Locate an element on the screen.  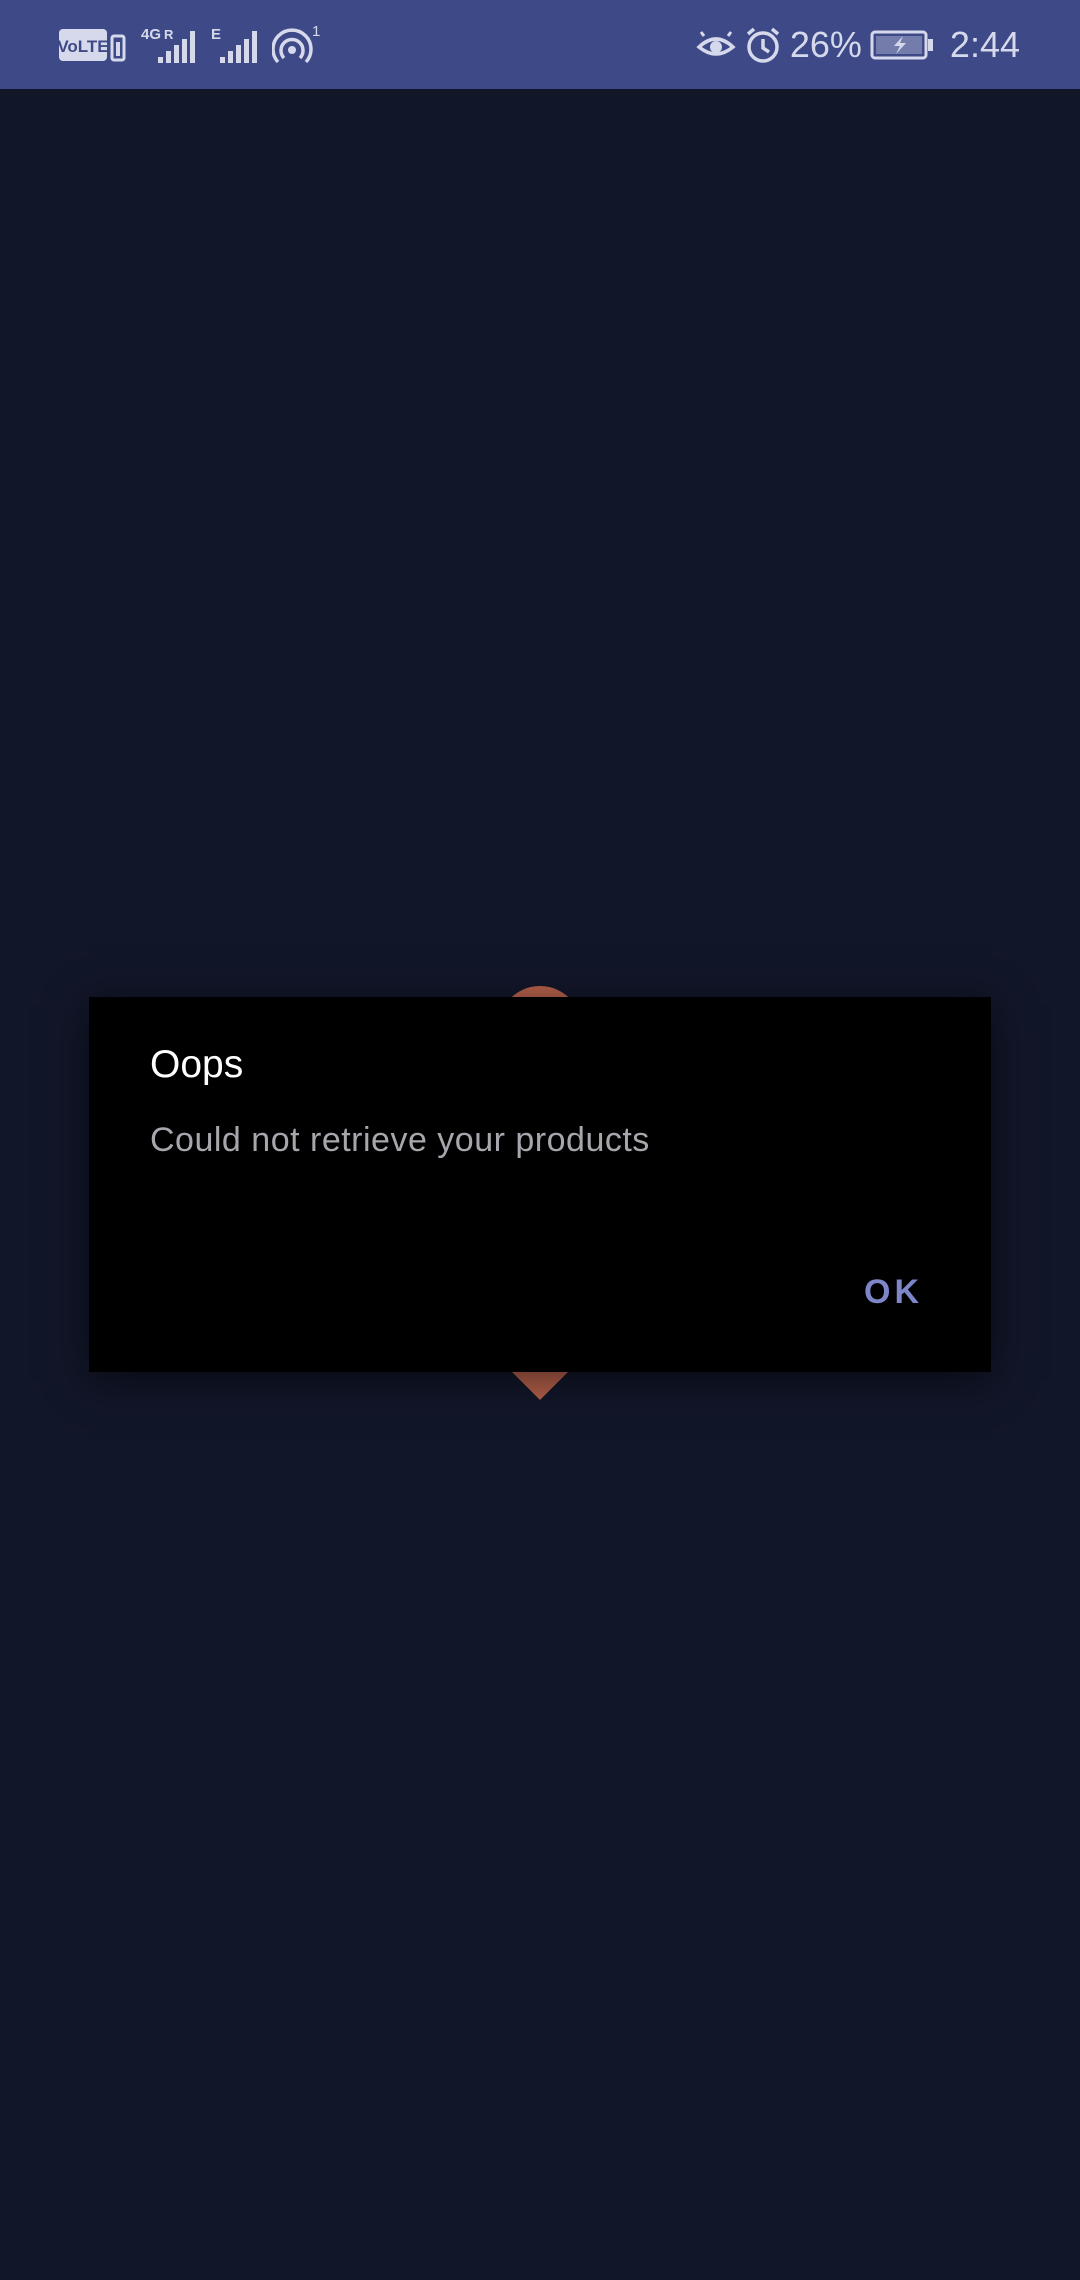
status-bar: VoLTE 4G R E 1 26% 2:44 is located at coordinates (540, 44).